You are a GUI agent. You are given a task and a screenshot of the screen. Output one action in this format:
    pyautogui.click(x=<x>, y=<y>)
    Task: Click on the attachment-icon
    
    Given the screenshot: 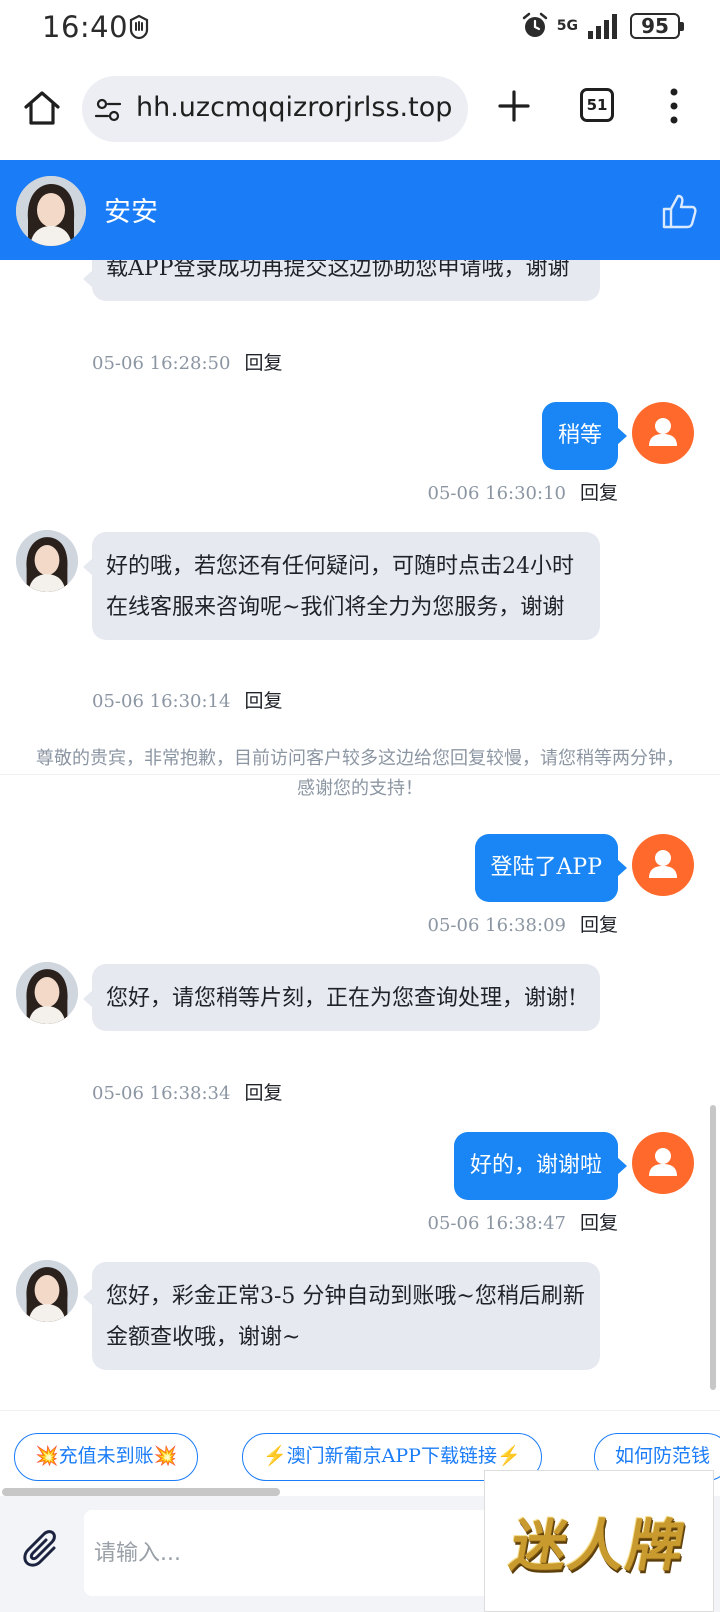 What is the action you would take?
    pyautogui.click(x=43, y=1551)
    